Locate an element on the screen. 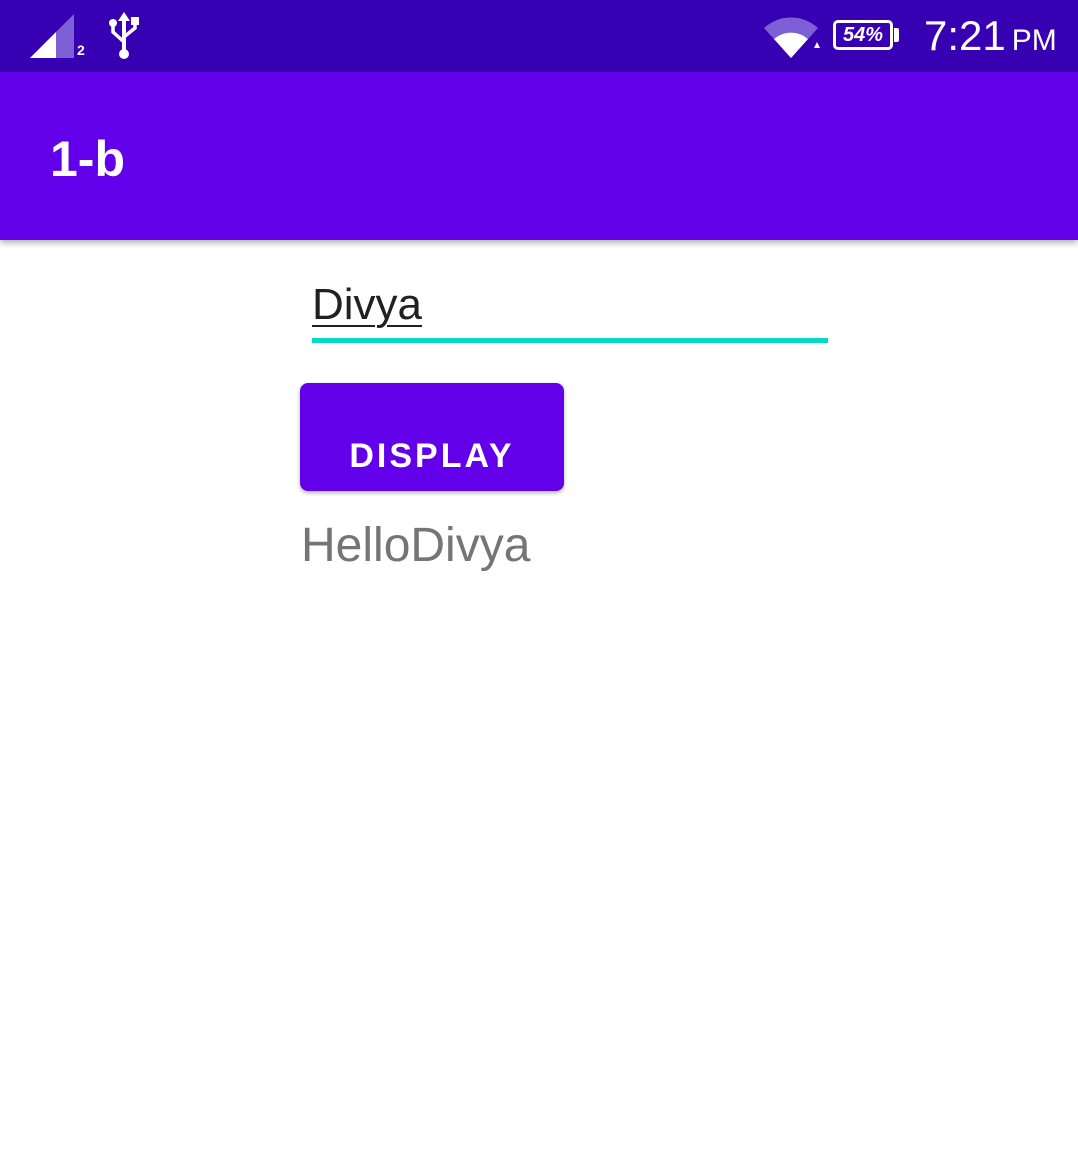 The image size is (1078, 1152). wifi-icon is located at coordinates (792, 37).